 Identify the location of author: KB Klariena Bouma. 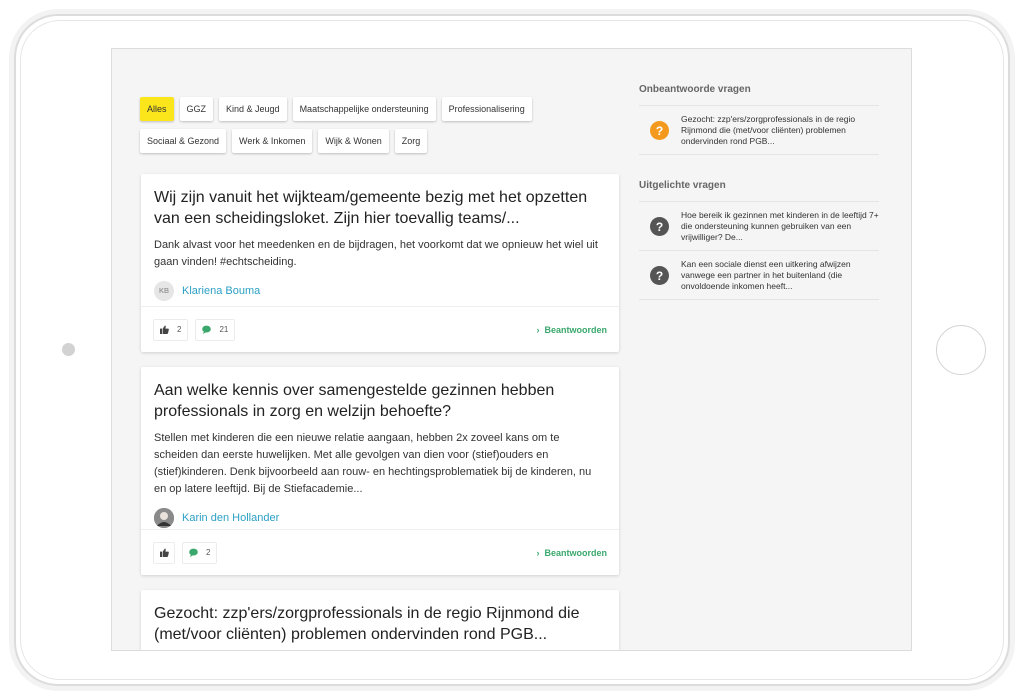
(380, 291).